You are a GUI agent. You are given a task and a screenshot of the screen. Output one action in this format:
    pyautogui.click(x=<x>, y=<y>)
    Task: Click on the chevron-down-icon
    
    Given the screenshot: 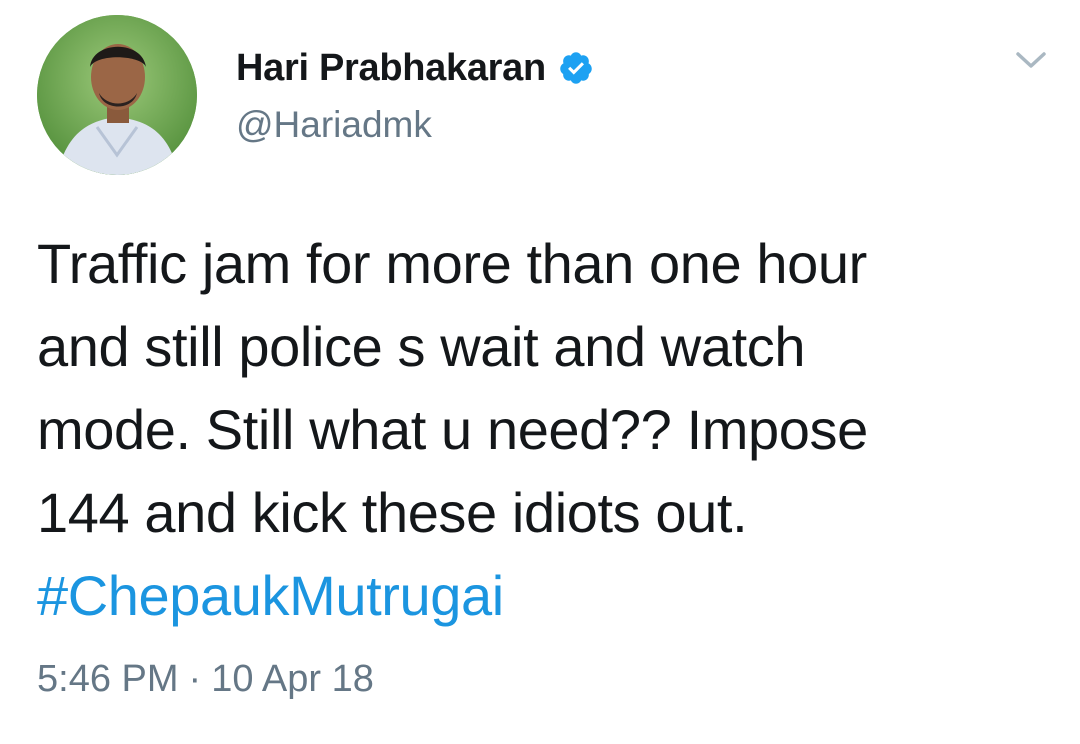 What is the action you would take?
    pyautogui.click(x=1031, y=60)
    